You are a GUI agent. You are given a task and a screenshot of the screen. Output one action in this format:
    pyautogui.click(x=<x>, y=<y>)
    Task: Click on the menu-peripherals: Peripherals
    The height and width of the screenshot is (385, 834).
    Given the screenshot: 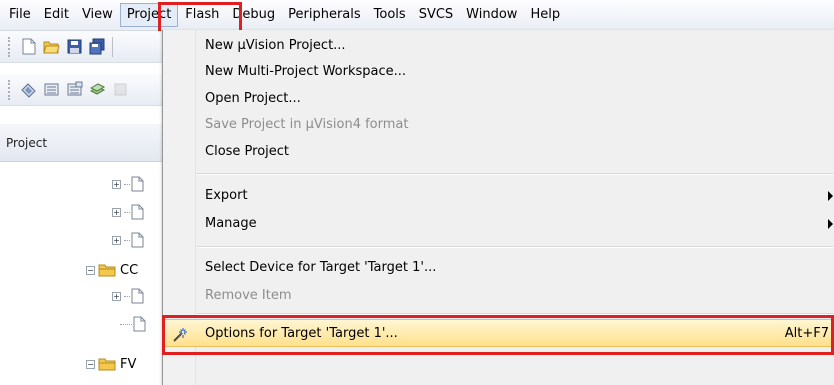 What is the action you would take?
    pyautogui.click(x=324, y=15)
    